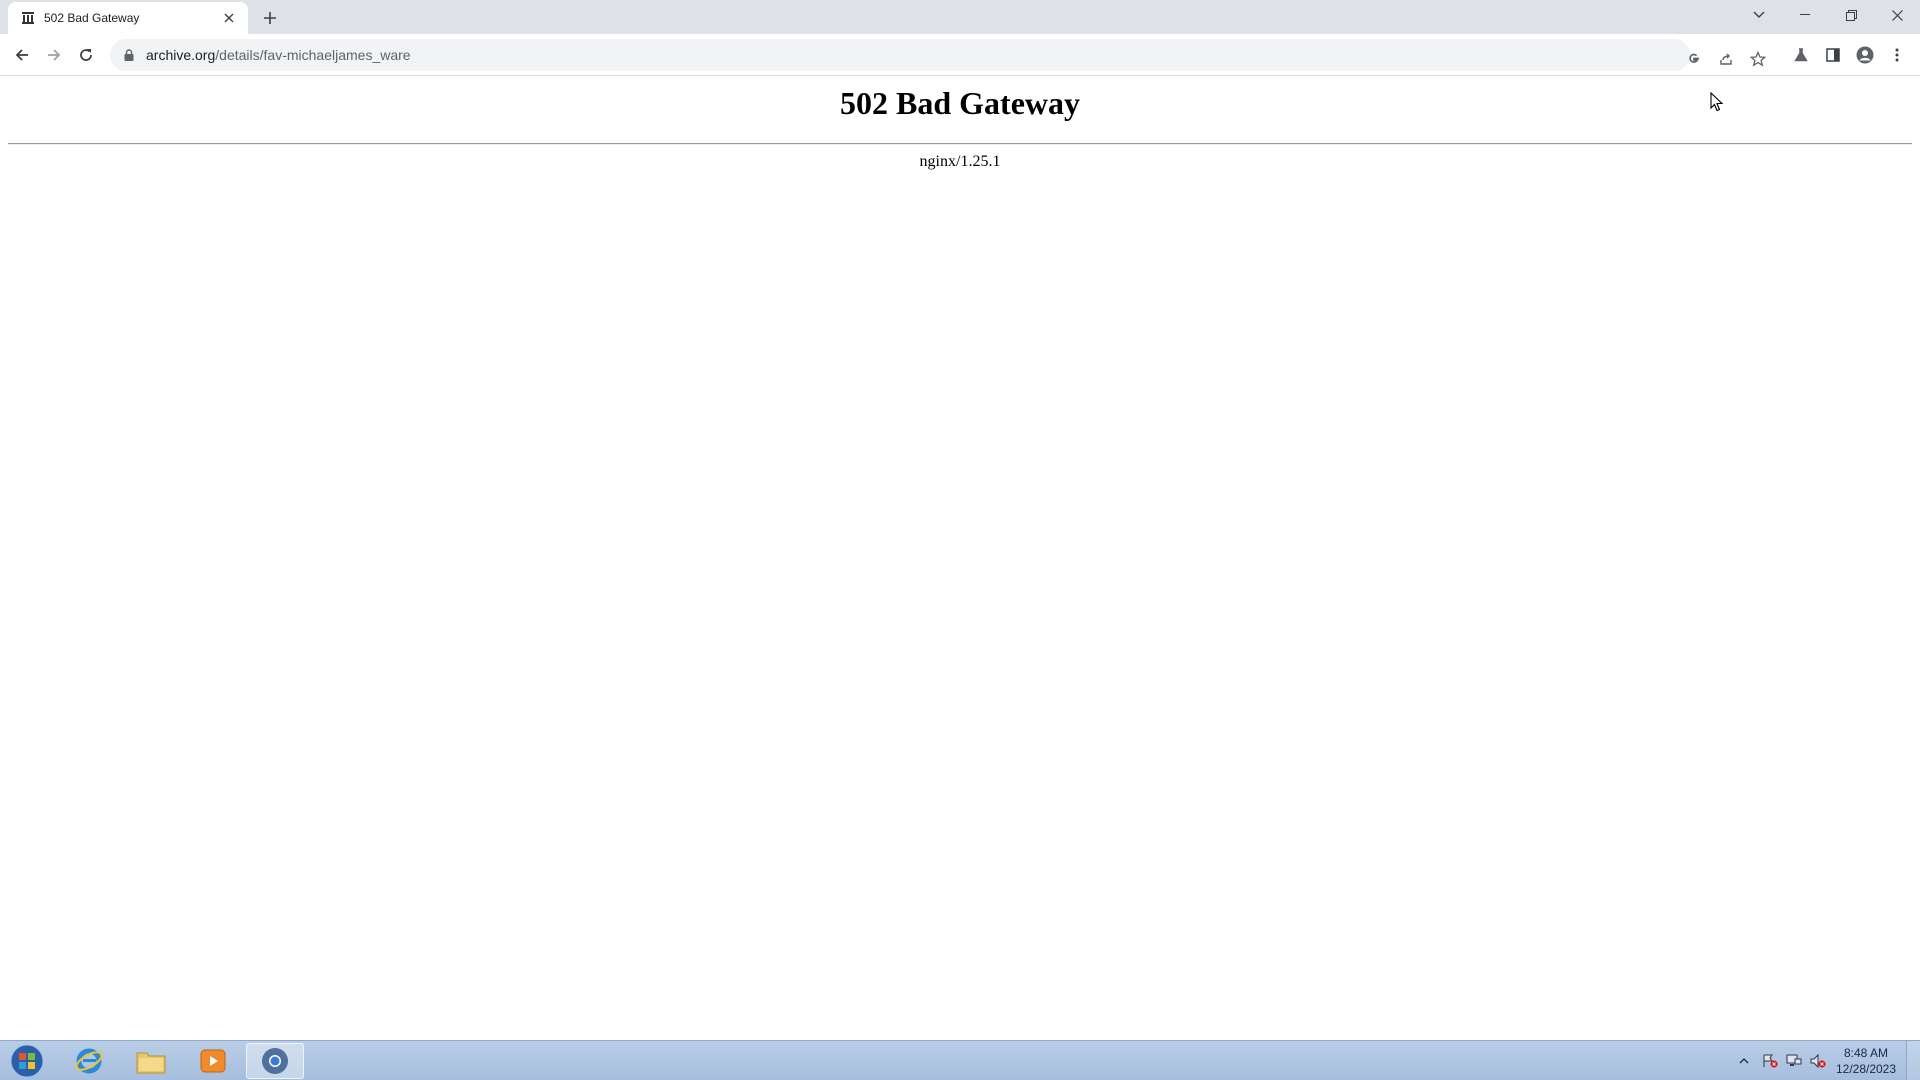 Image resolution: width=1920 pixels, height=1080 pixels. Describe the element at coordinates (151, 1061) in the screenshot. I see `file-explorer-icon` at that location.